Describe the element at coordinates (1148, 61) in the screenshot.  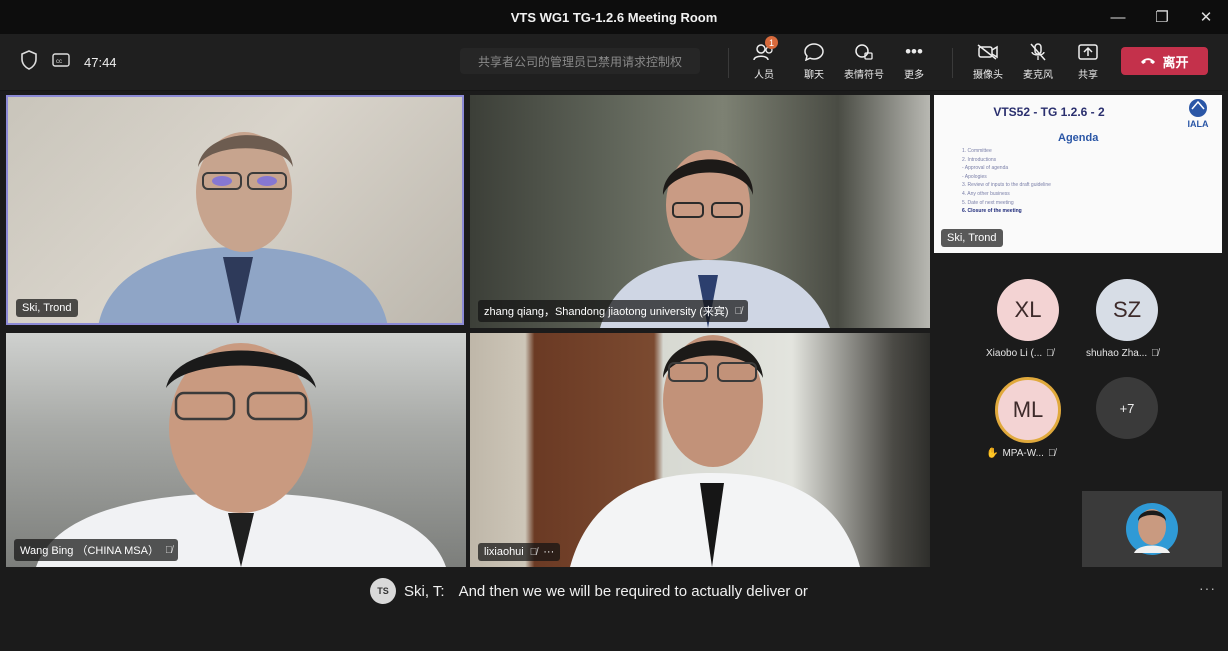
I see `phone-hangup-icon` at that location.